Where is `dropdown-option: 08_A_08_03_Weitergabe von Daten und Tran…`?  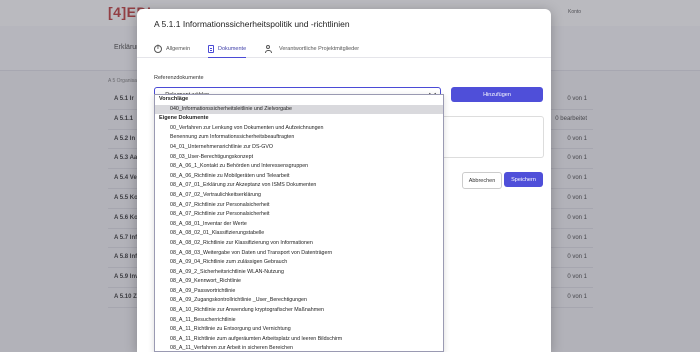
dropdown-option: 08_A_08_03_Weitergabe von Daten und Tran… is located at coordinates (299, 254).